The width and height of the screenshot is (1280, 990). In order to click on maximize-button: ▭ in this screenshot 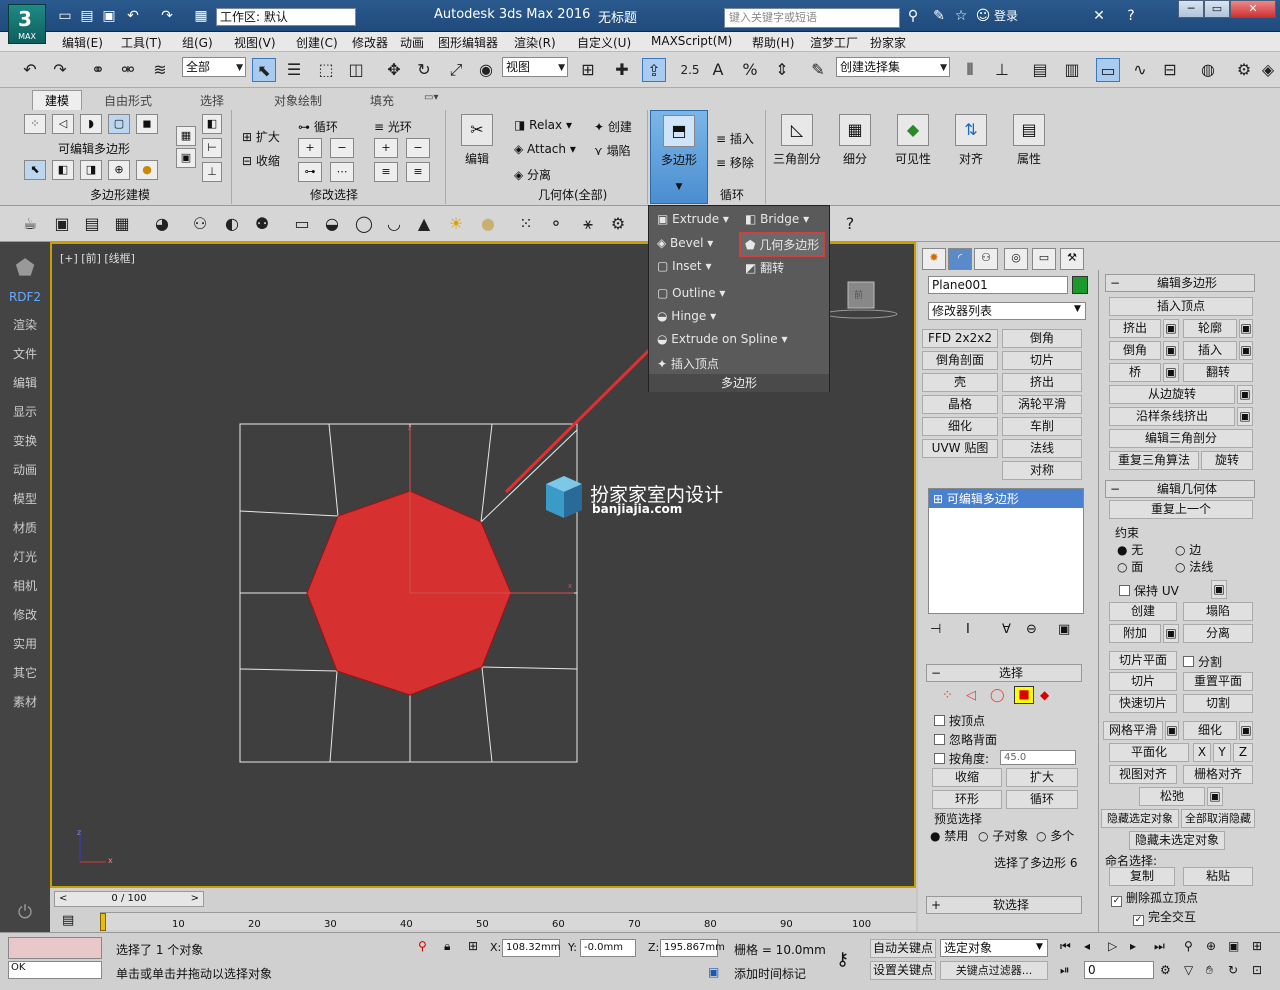, I will do `click(1217, 9)`.